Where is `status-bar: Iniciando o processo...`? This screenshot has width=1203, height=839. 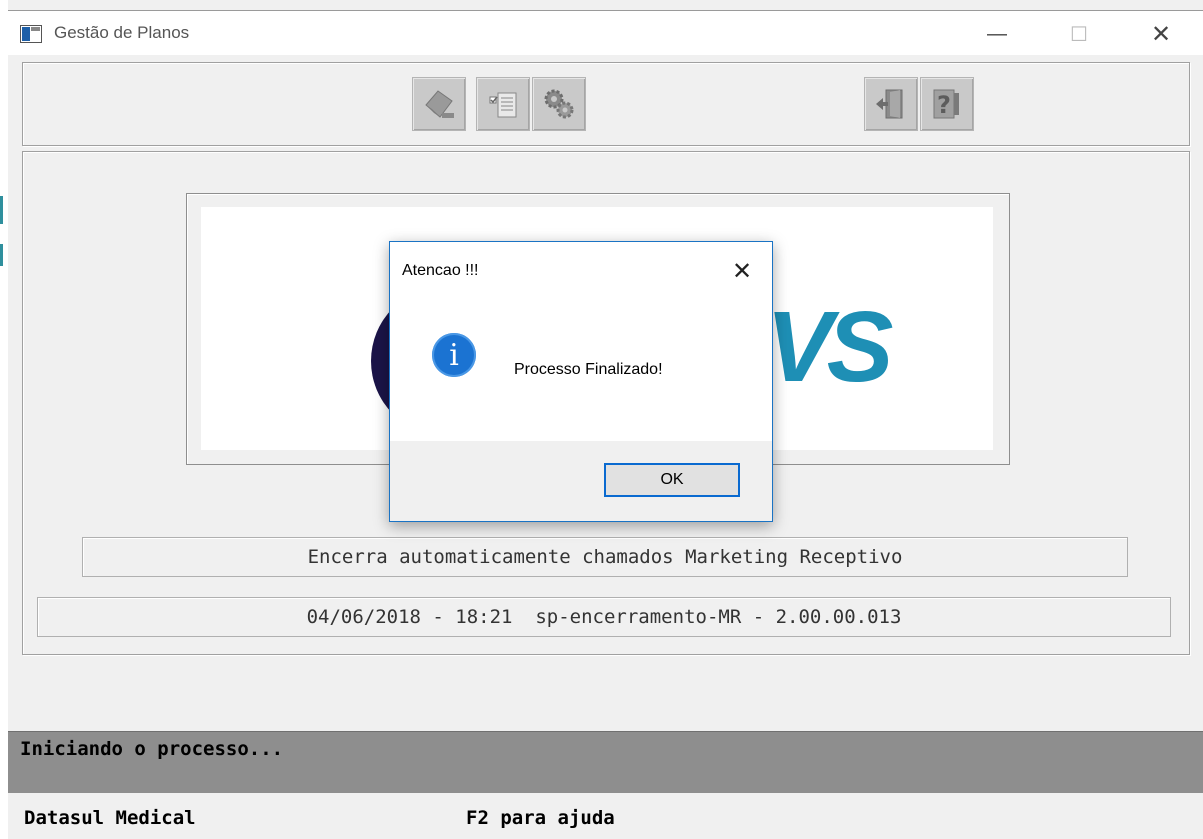
status-bar: Iniciando o processo... is located at coordinates (605, 762).